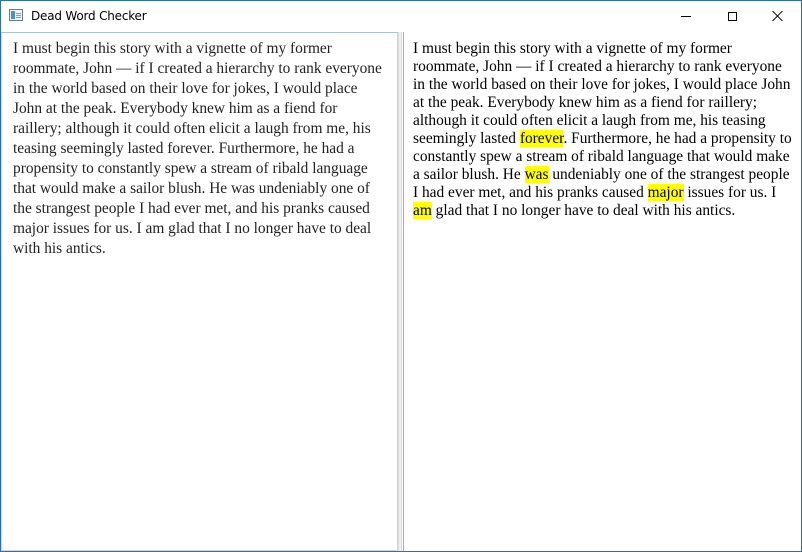 This screenshot has width=802, height=552. I want to click on app-icon, so click(16, 15).